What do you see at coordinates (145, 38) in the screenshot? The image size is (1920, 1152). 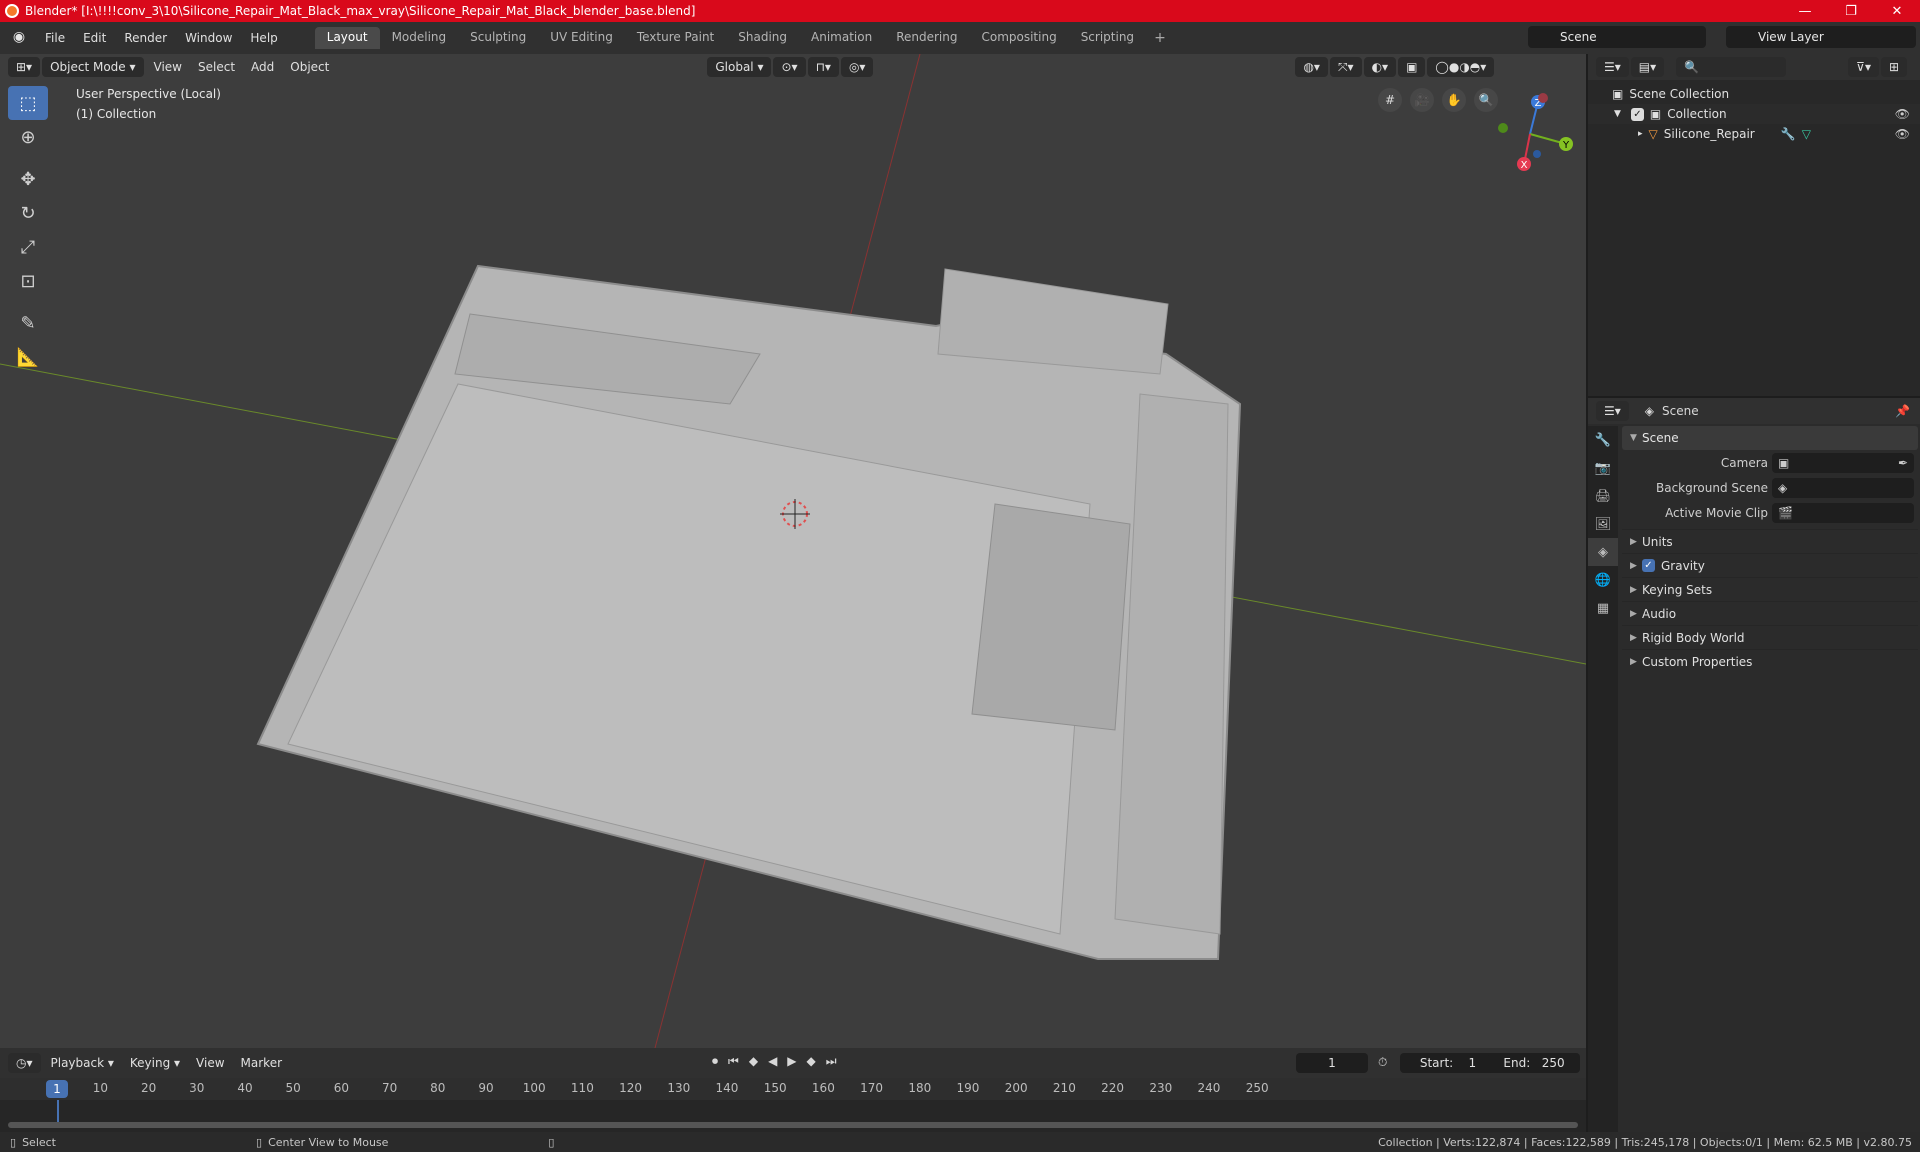 I see `menu-render: Render` at bounding box center [145, 38].